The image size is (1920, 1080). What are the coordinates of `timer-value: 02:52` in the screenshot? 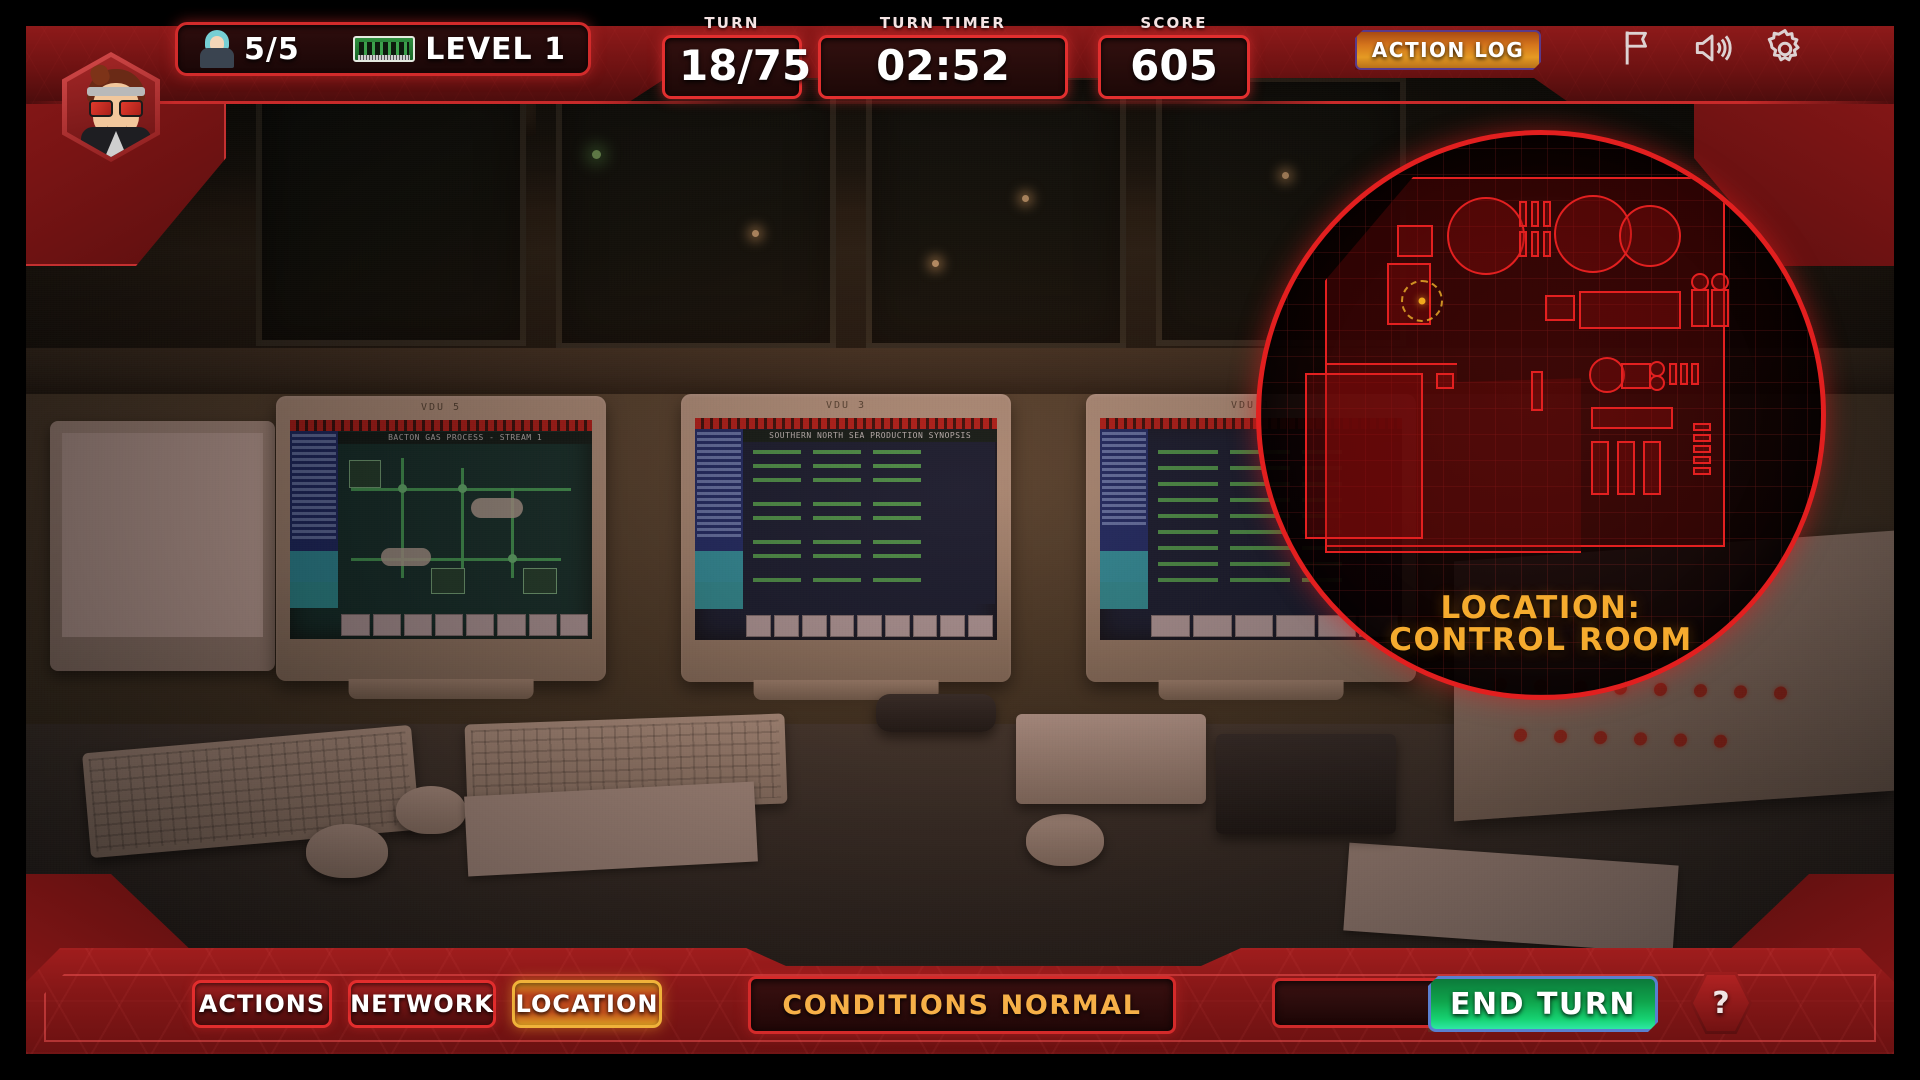 It's located at (943, 67).